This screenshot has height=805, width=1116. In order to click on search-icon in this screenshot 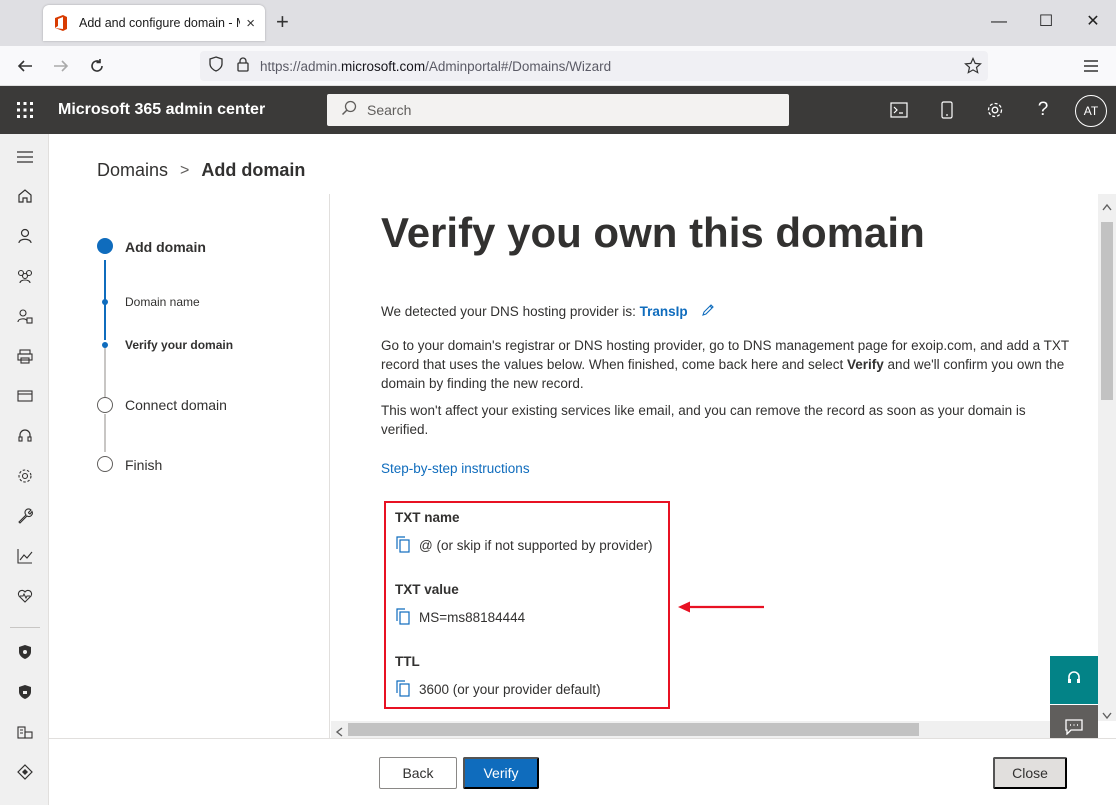, I will do `click(349, 110)`.